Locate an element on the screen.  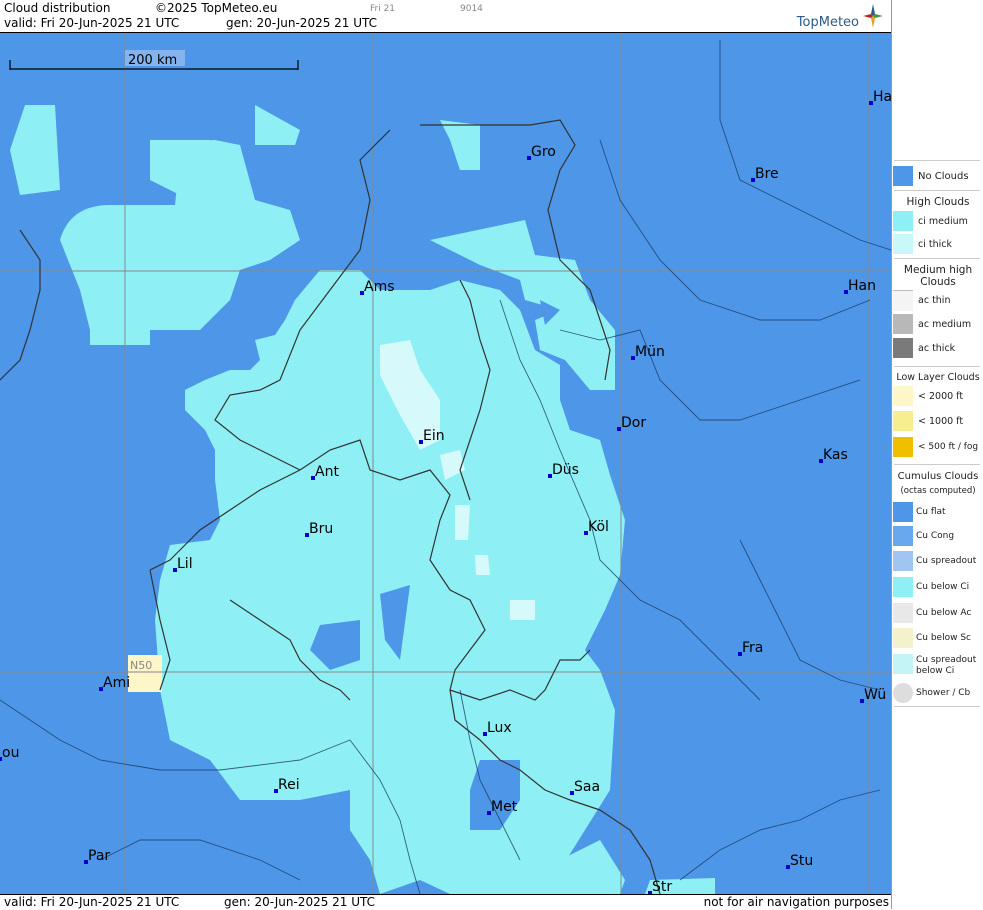
city-gro: Gro is located at coordinates (541, 152).